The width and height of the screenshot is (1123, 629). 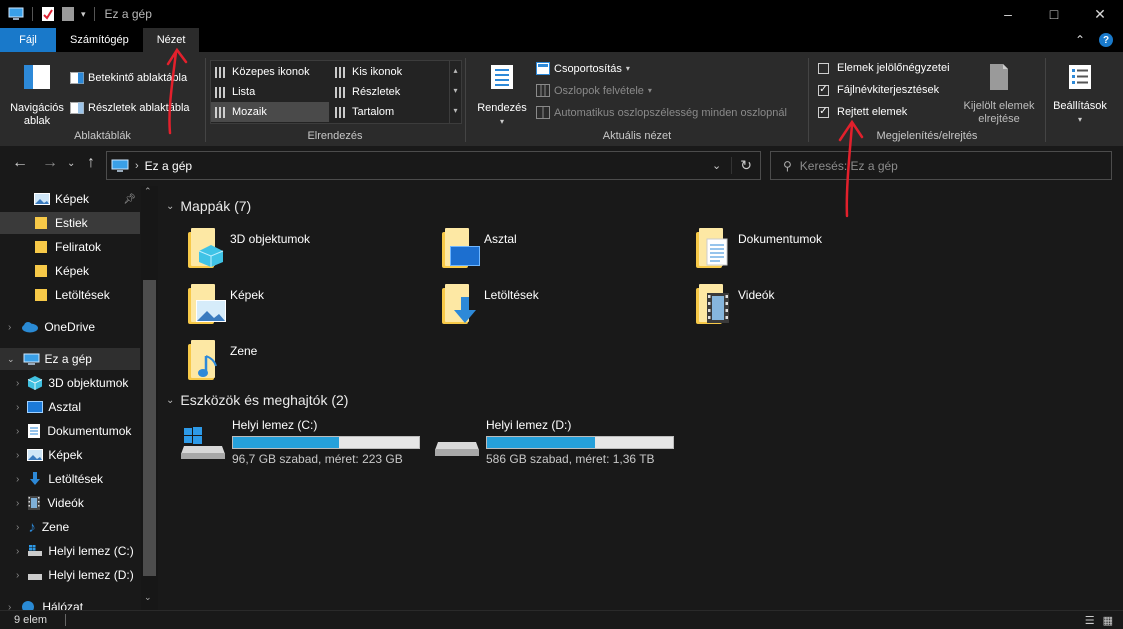 What do you see at coordinates (433, 165) in the screenshot?
I see `address-bar: › Ez a gép ⌄ ↻` at bounding box center [433, 165].